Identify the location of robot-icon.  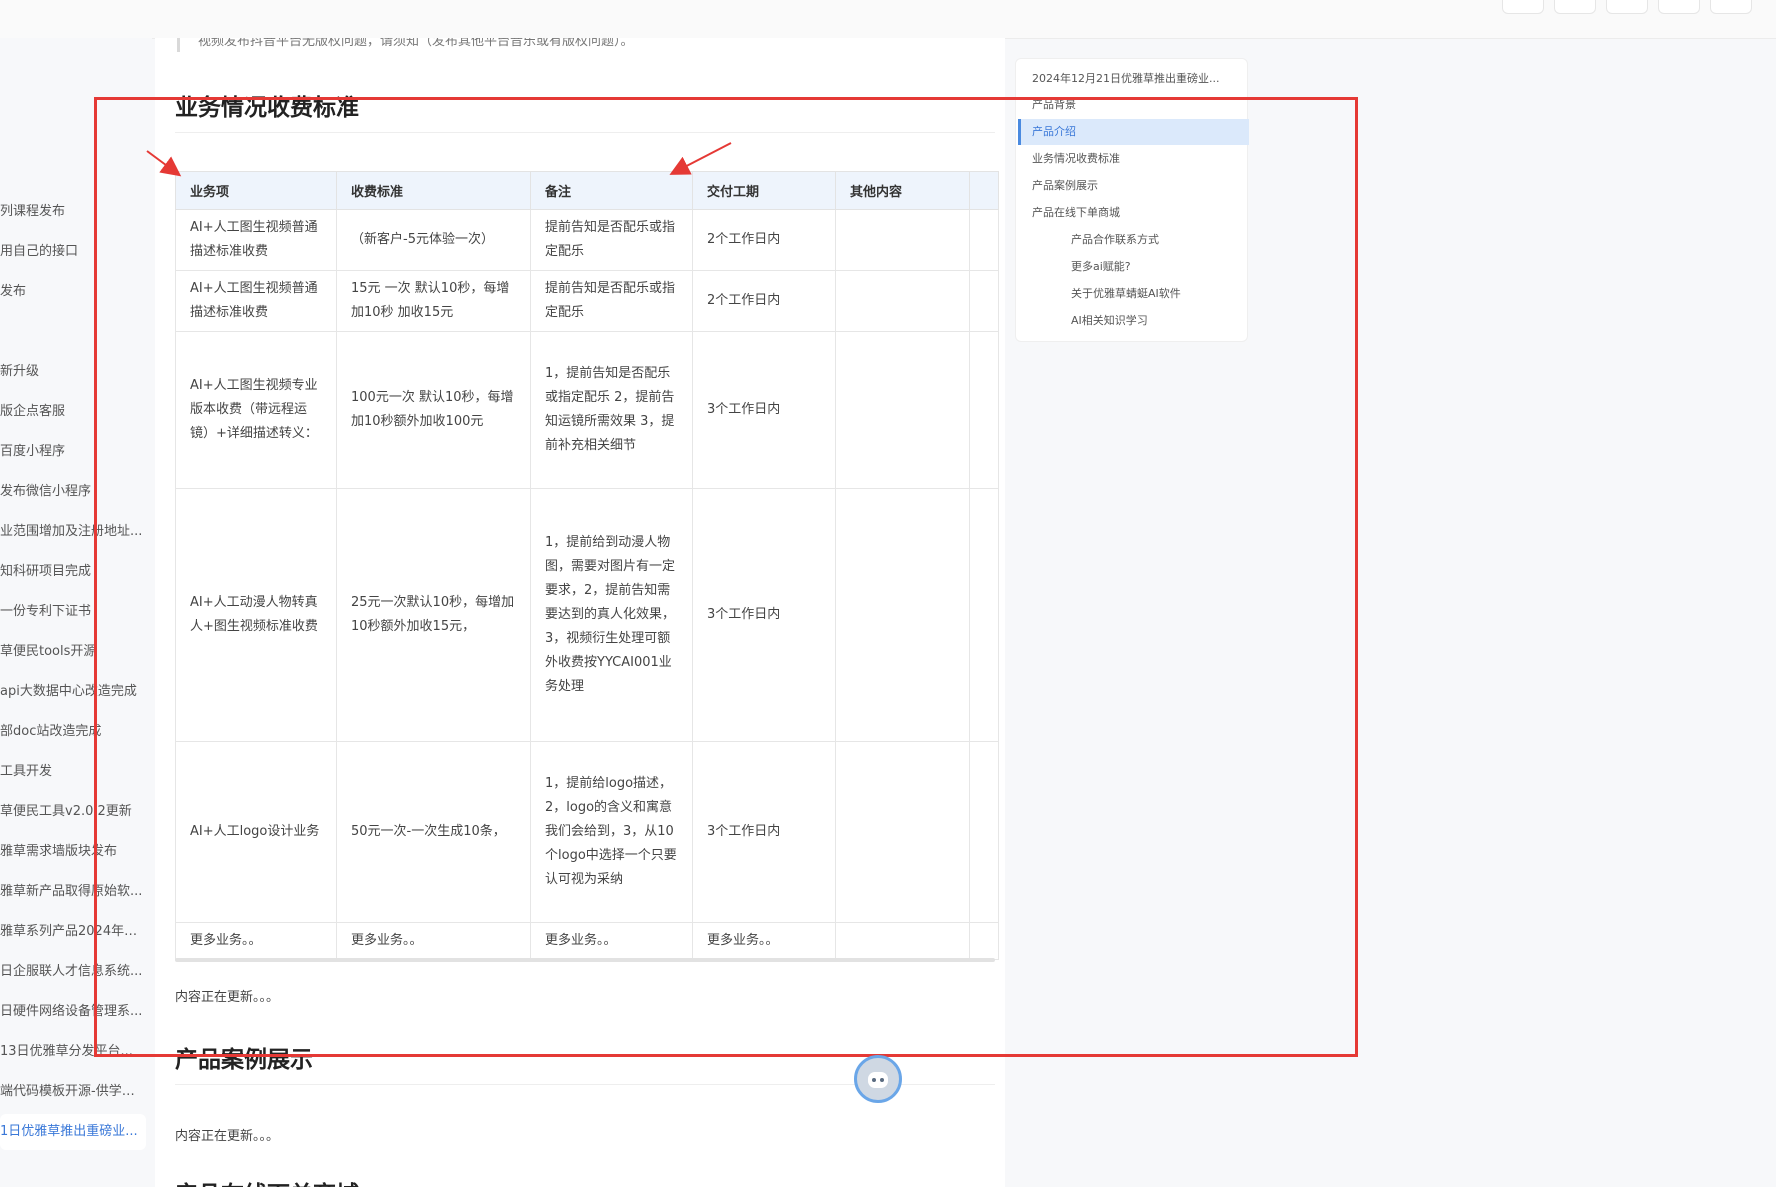
(878, 1080).